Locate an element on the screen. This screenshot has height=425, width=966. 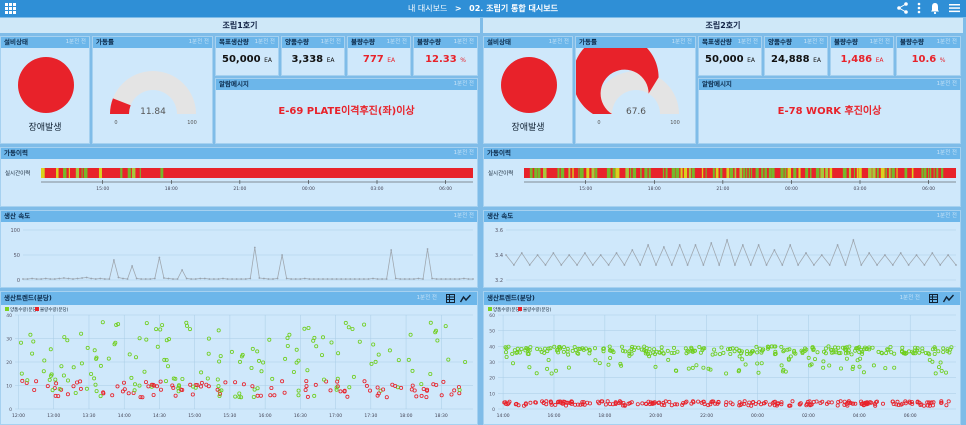
trend-ytick: 20 is located at coordinates (9, 363).